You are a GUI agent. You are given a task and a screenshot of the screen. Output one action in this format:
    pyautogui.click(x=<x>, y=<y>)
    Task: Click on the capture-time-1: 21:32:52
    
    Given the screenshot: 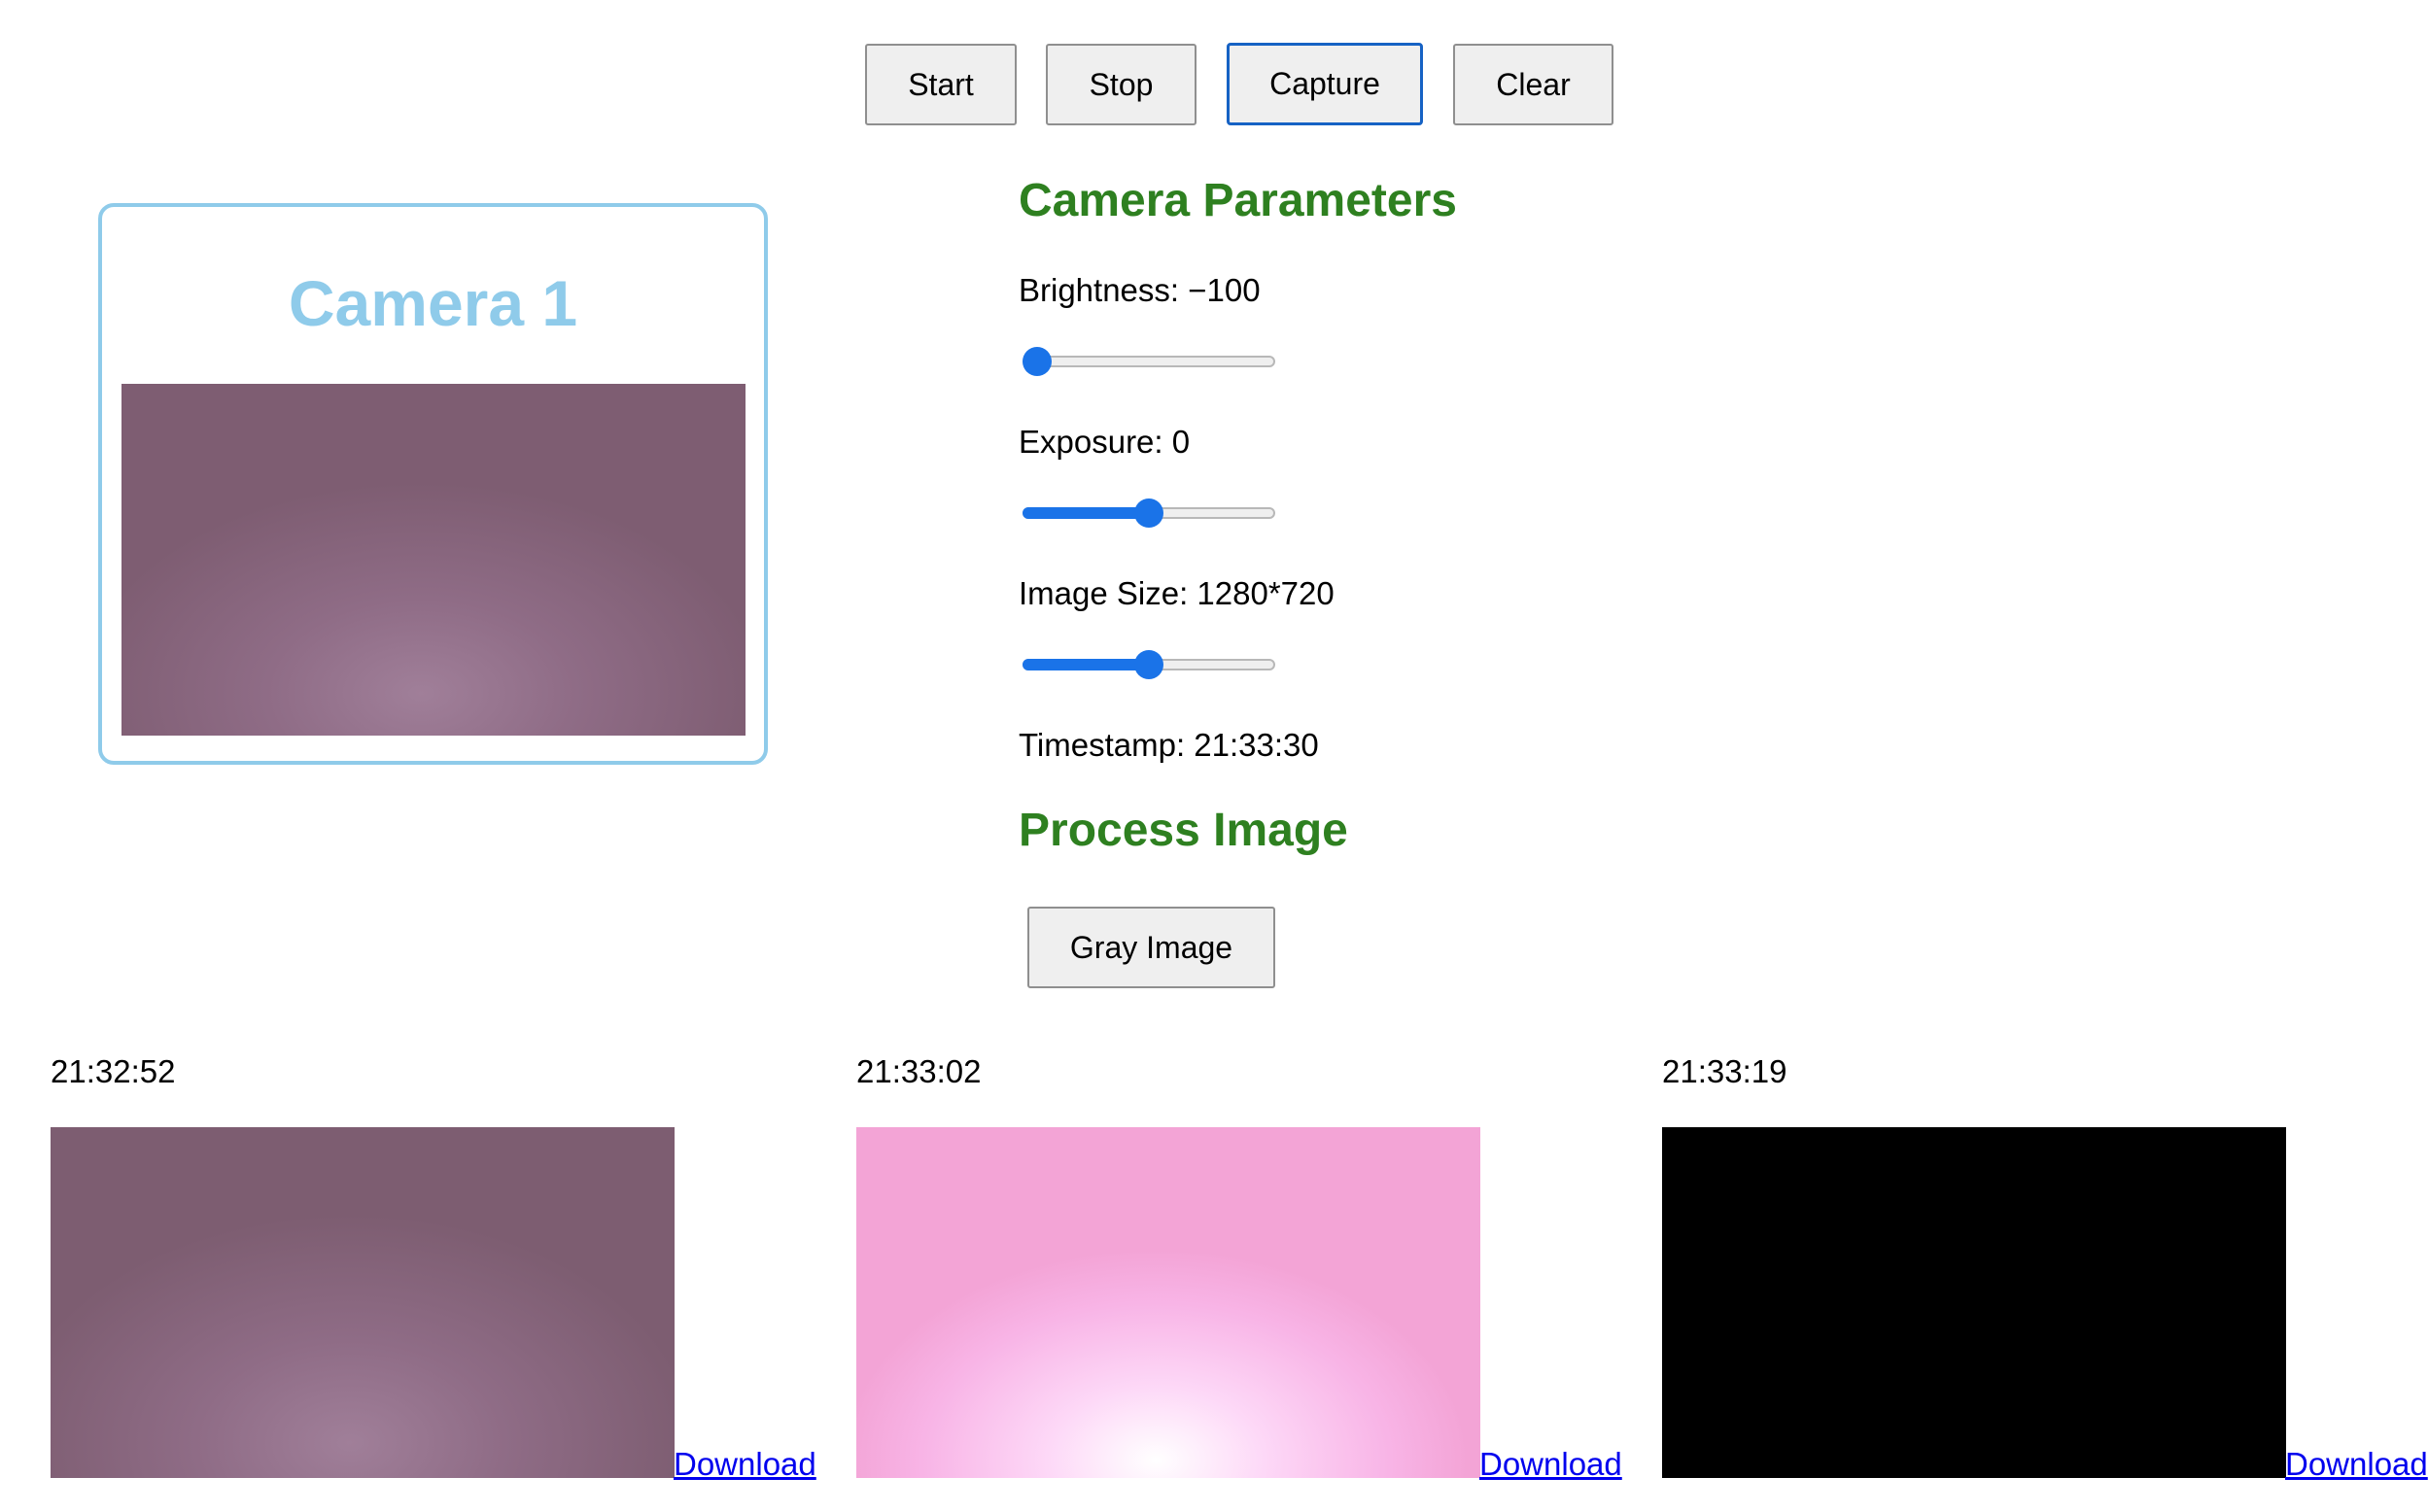 What is the action you would take?
    pyautogui.click(x=114, y=1071)
    